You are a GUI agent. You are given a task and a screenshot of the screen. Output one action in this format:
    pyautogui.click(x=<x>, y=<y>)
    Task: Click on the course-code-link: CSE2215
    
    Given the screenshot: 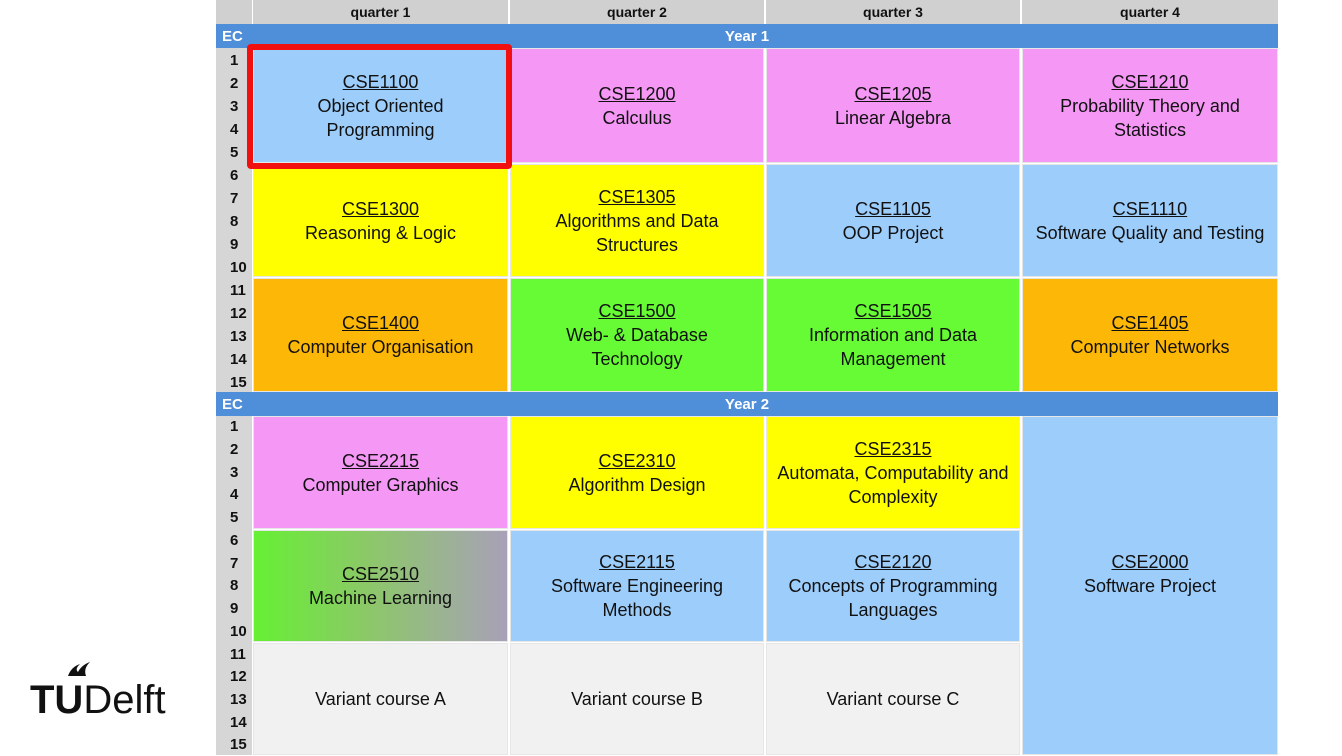 What is the action you would take?
    pyautogui.click(x=380, y=461)
    